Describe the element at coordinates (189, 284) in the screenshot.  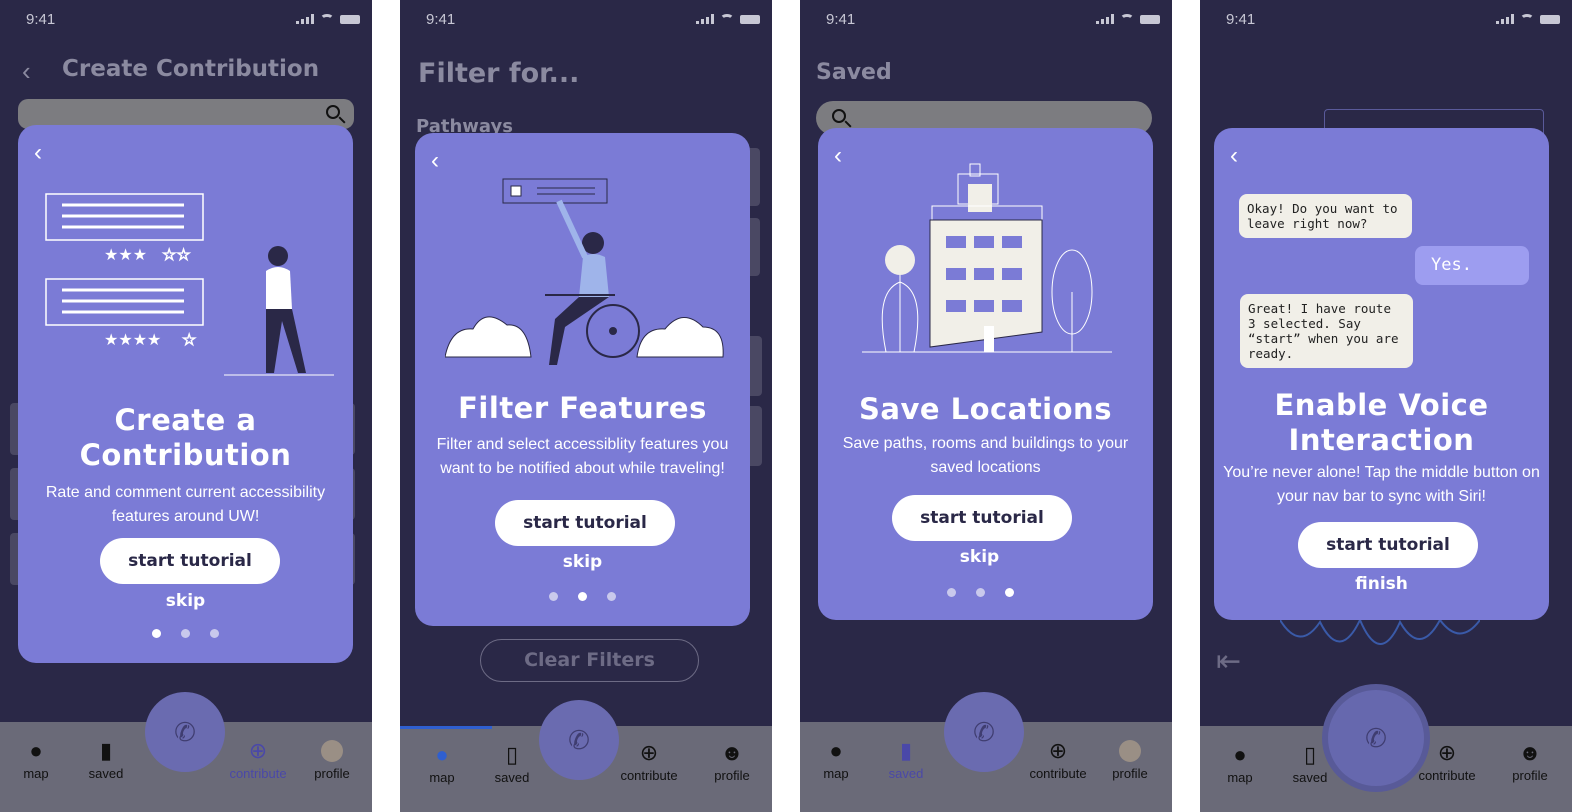
I see `review-illustration: ★★★ ☆☆ ★★★★ ☆` at that location.